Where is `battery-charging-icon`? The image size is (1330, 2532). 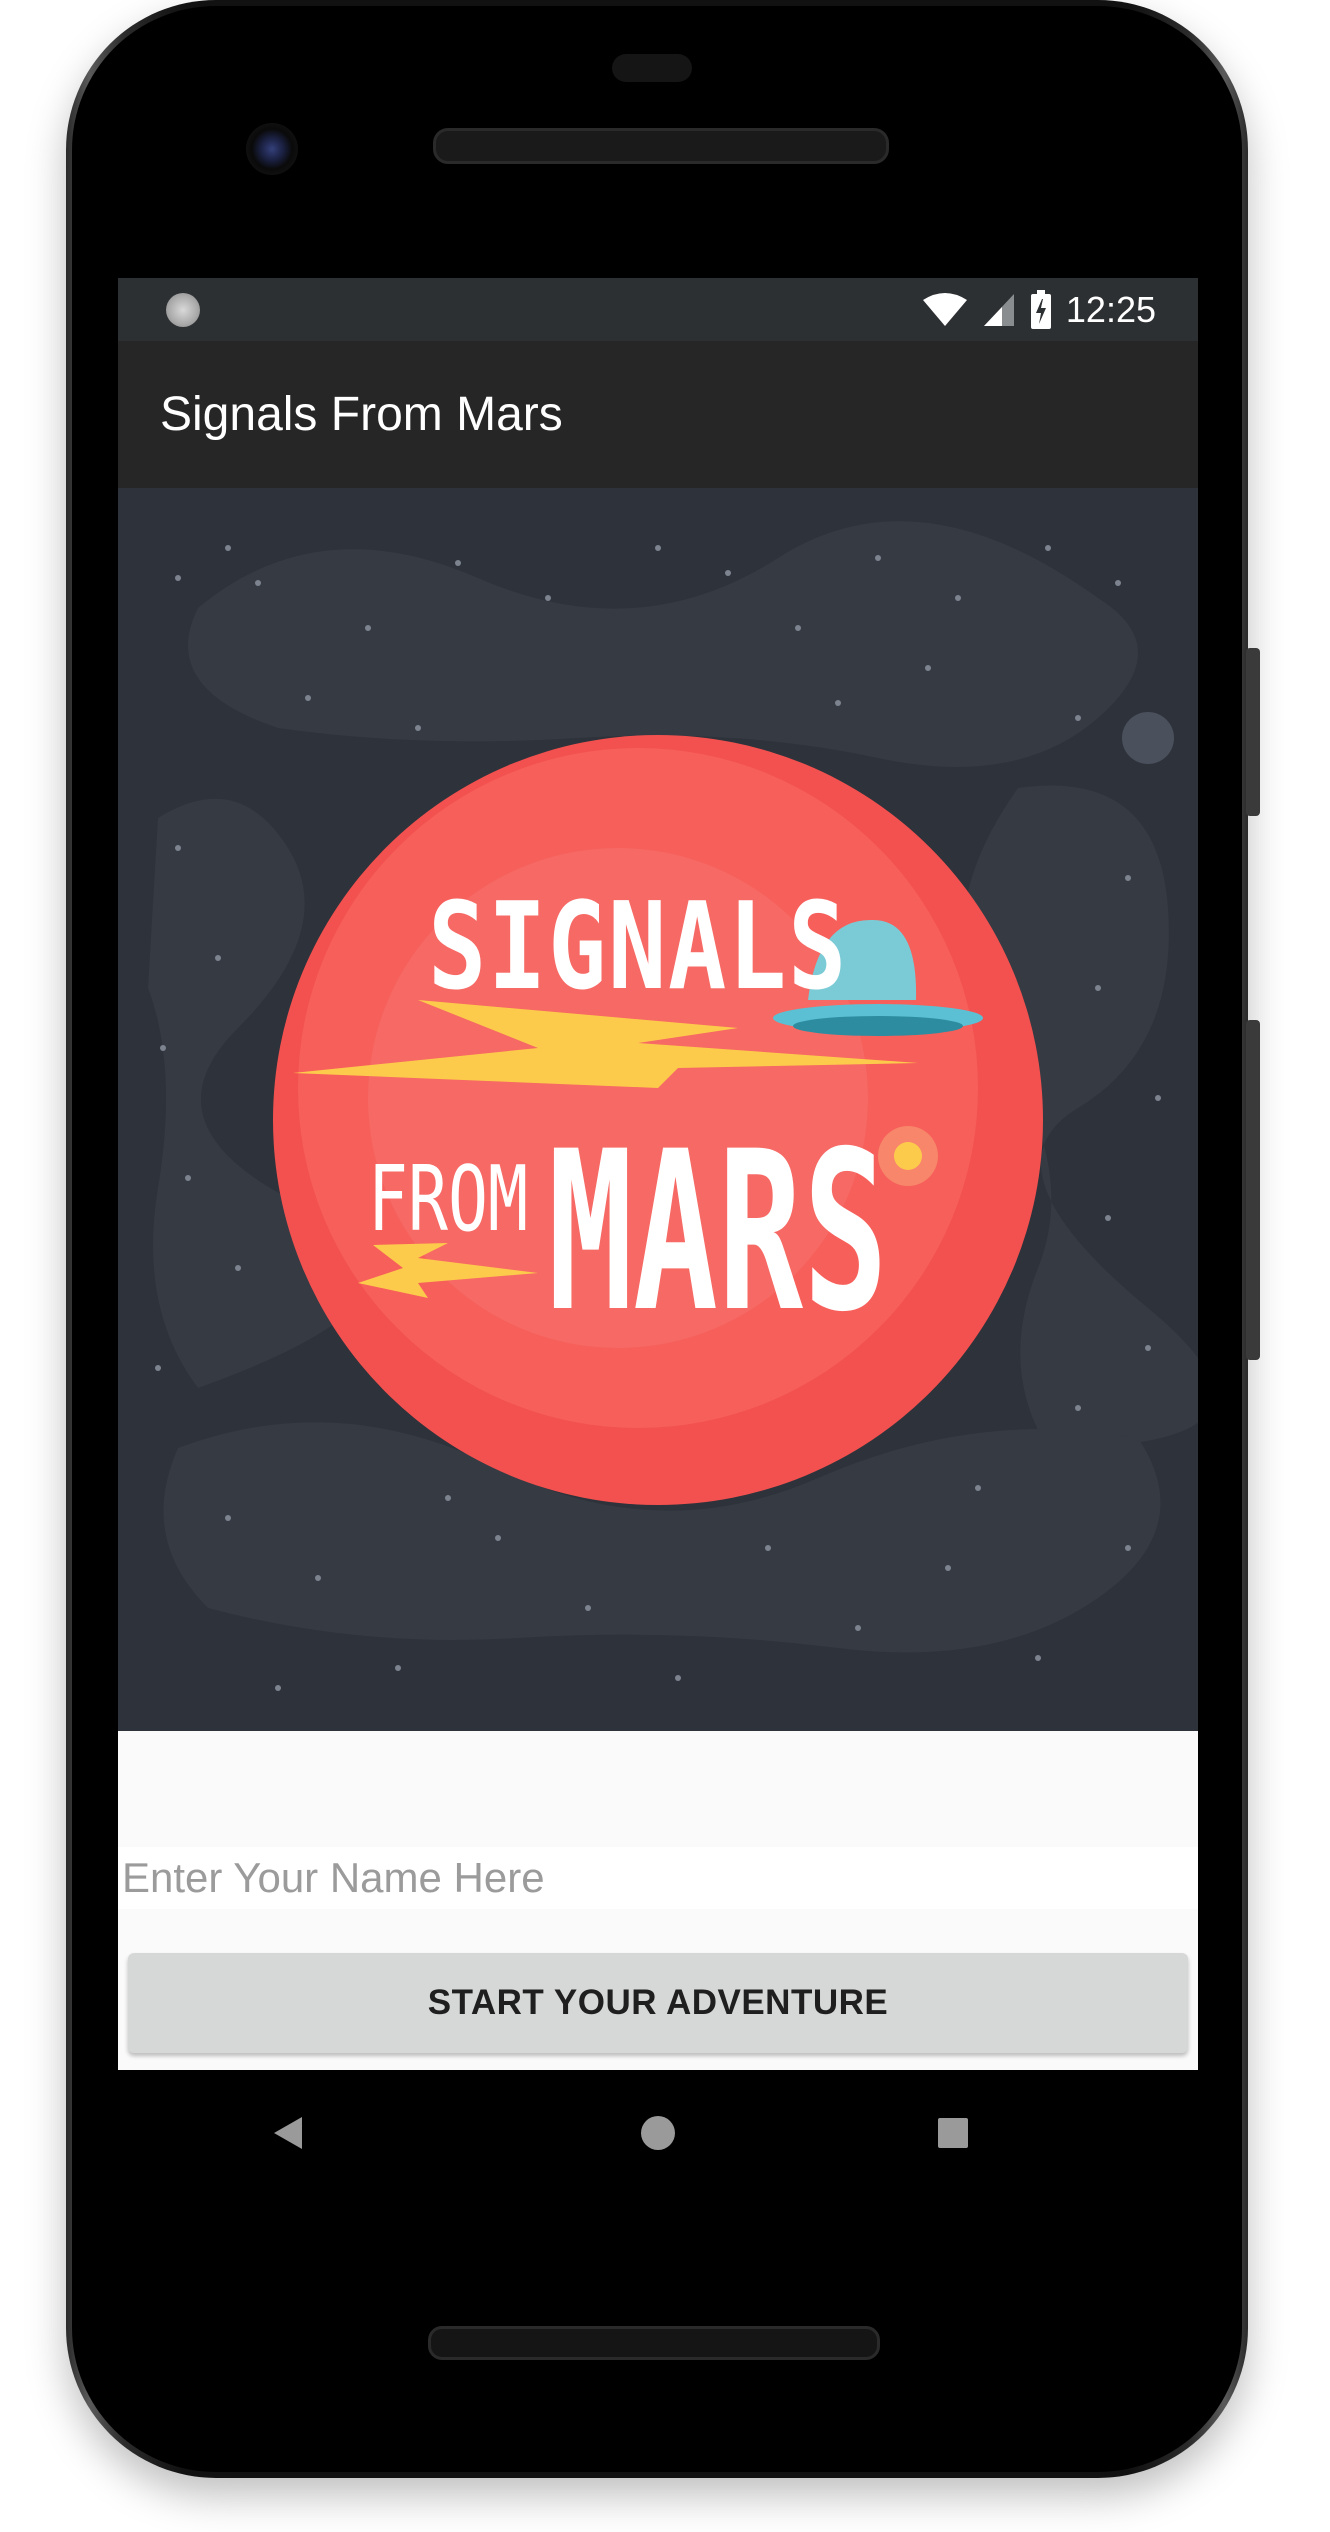 battery-charging-icon is located at coordinates (1040, 309).